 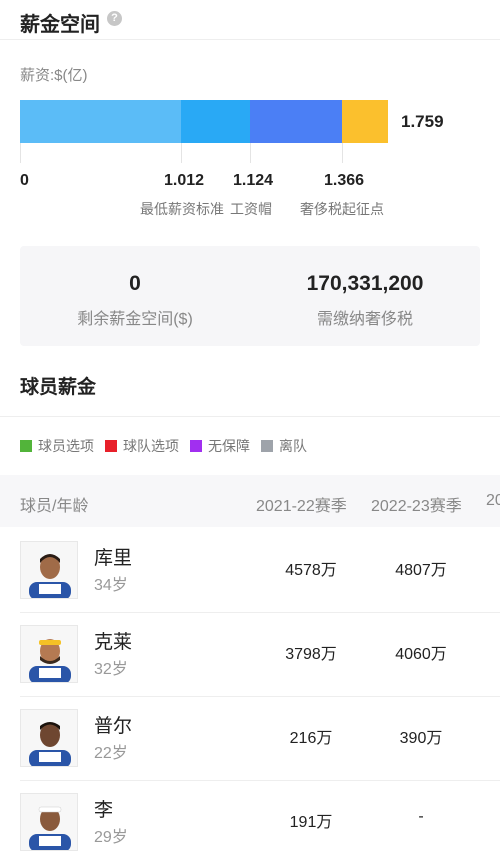 What do you see at coordinates (364, 319) in the screenshot?
I see `luxury-tax-label: 需缴纳奢侈税` at bounding box center [364, 319].